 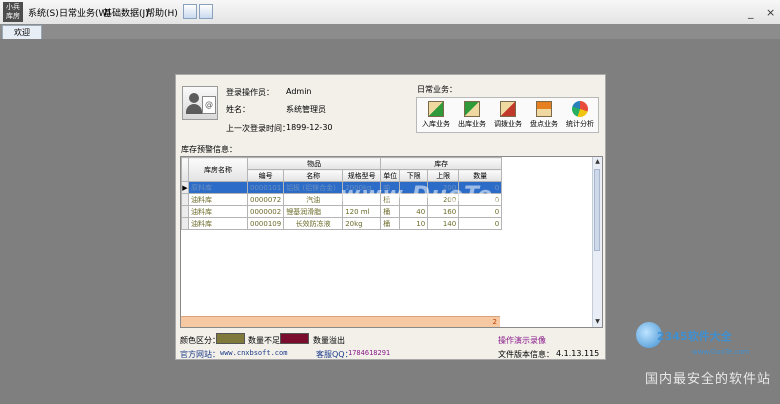 What do you see at coordinates (390, 12) in the screenshot?
I see `menu-bar: 小兵 库房 系统(S) 日常业务(W) 基础数据(J) 帮助(H) _ ×` at bounding box center [390, 12].